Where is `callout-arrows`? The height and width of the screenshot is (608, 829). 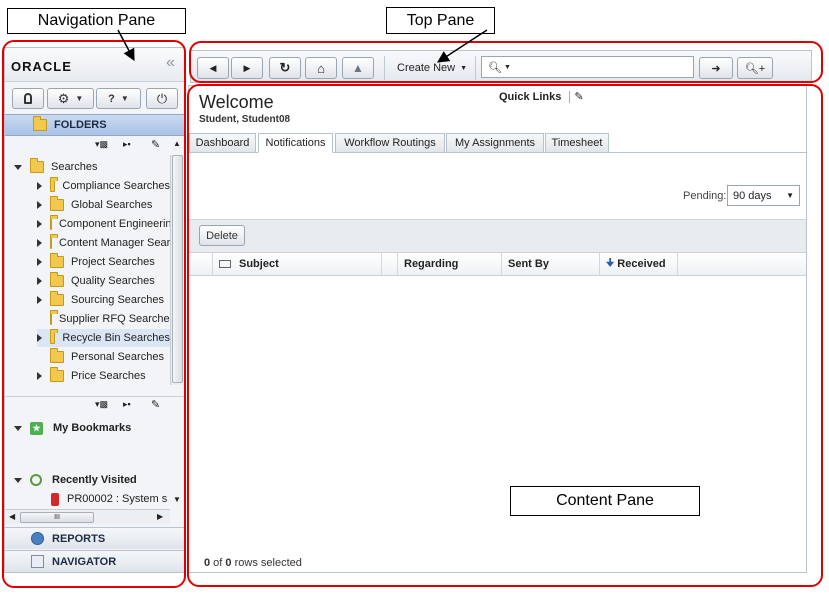 callout-arrows is located at coordinates (302, 46).